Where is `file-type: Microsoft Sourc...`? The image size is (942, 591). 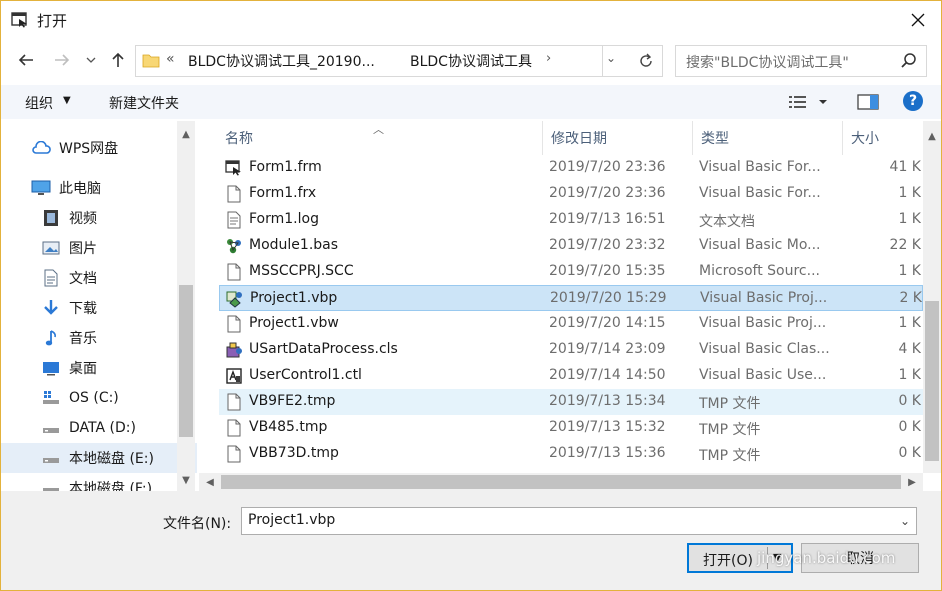 file-type: Microsoft Sourc... is located at coordinates (759, 271).